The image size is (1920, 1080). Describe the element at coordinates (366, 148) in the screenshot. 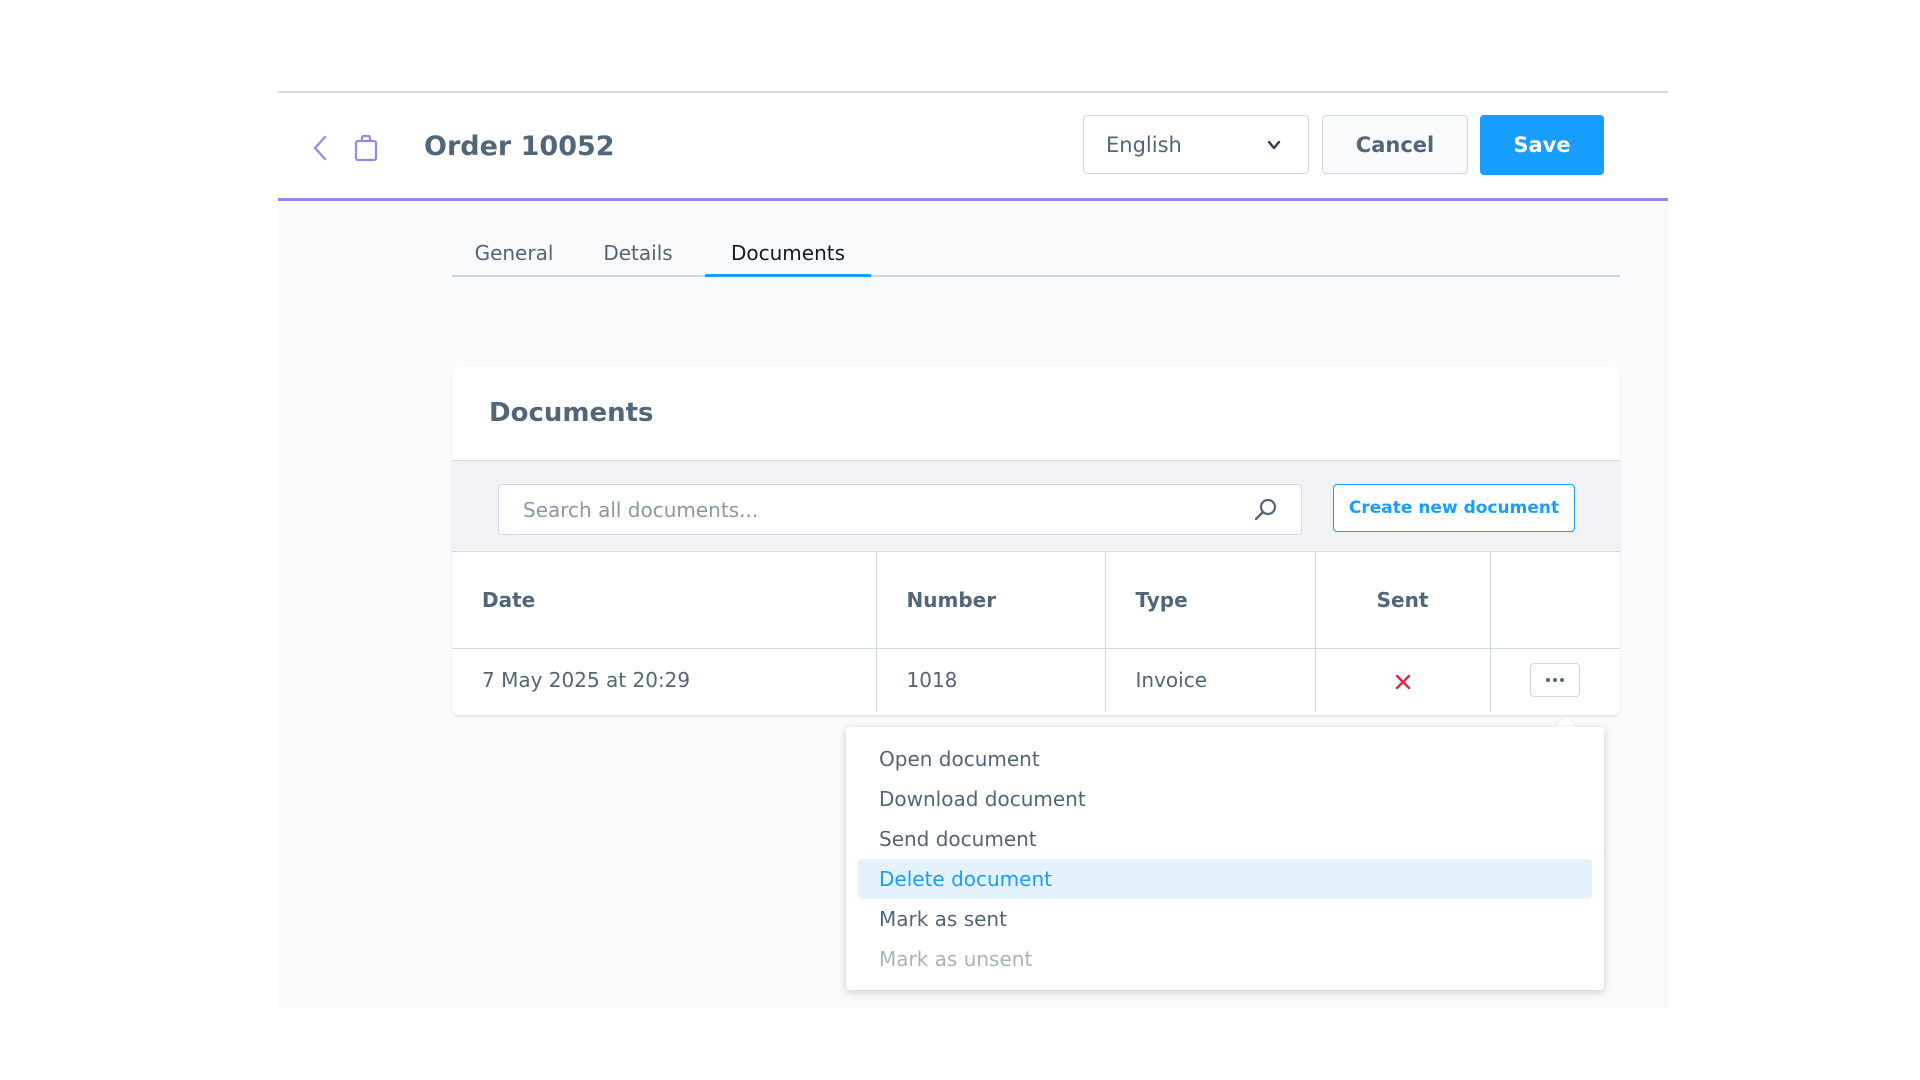

I see `shopping-bag-icon` at that location.